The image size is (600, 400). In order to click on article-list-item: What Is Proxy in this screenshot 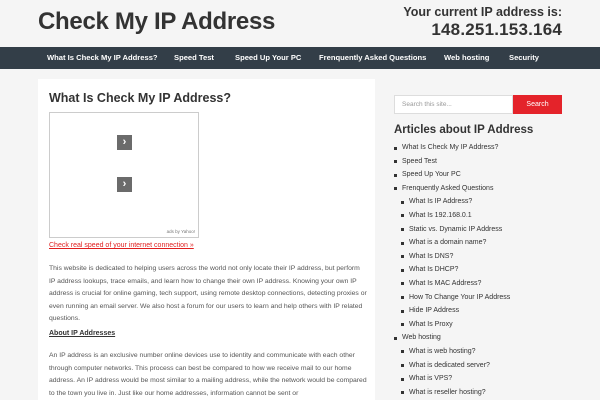, I will do `click(481, 325)`.